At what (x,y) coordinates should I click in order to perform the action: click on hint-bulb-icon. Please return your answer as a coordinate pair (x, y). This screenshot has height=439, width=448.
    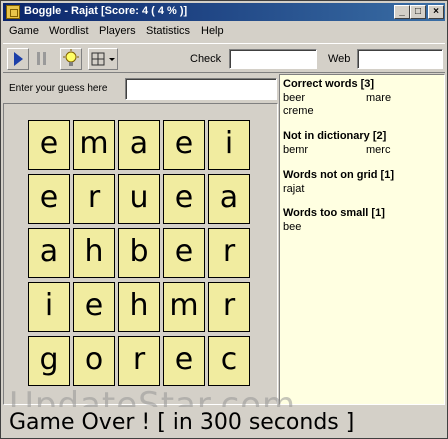
    Looking at the image, I should click on (71, 57).